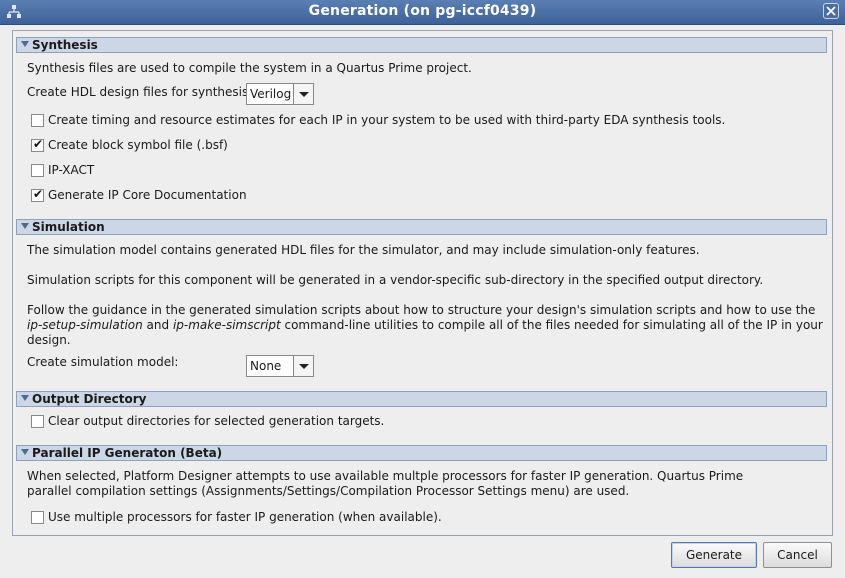  I want to click on ip-xact-label: IP-XACT, so click(71, 170).